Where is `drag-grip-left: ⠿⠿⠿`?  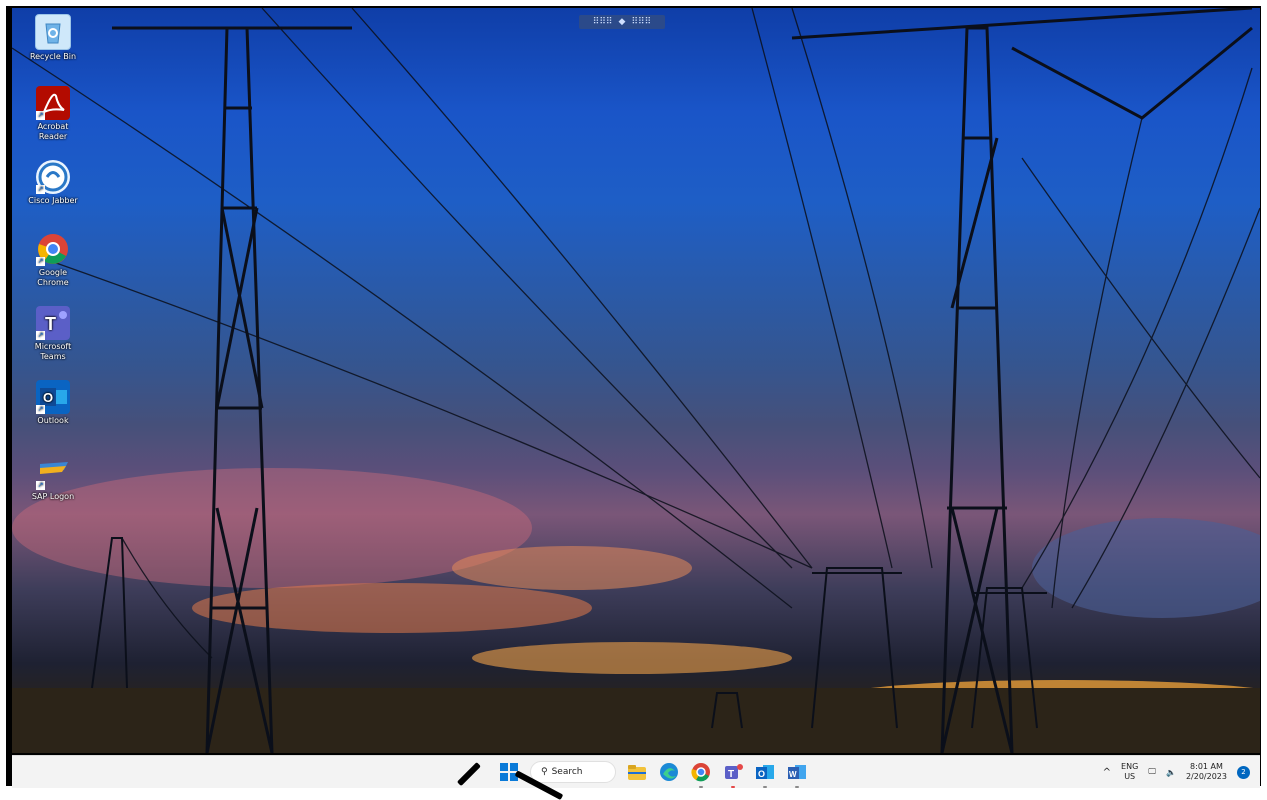
drag-grip-left: ⠿⠿⠿ is located at coordinates (603, 22).